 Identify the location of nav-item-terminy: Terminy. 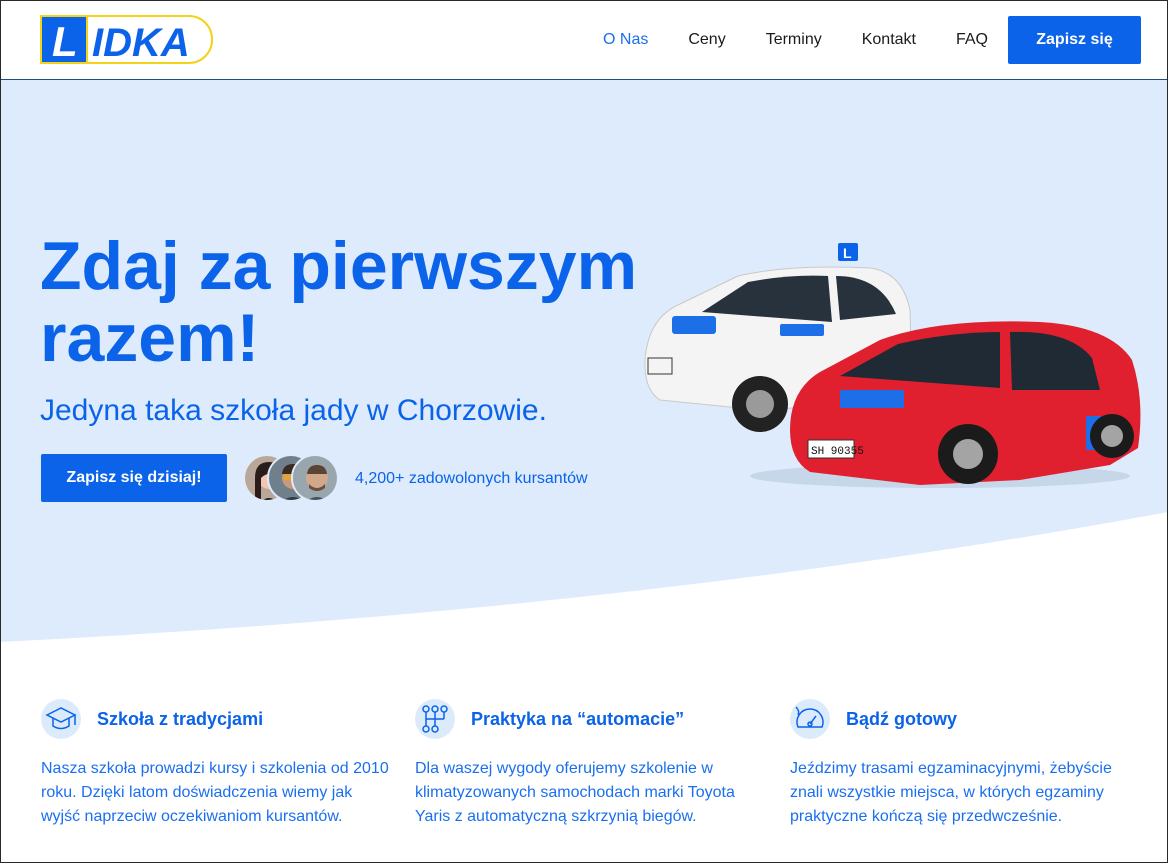
(794, 40).